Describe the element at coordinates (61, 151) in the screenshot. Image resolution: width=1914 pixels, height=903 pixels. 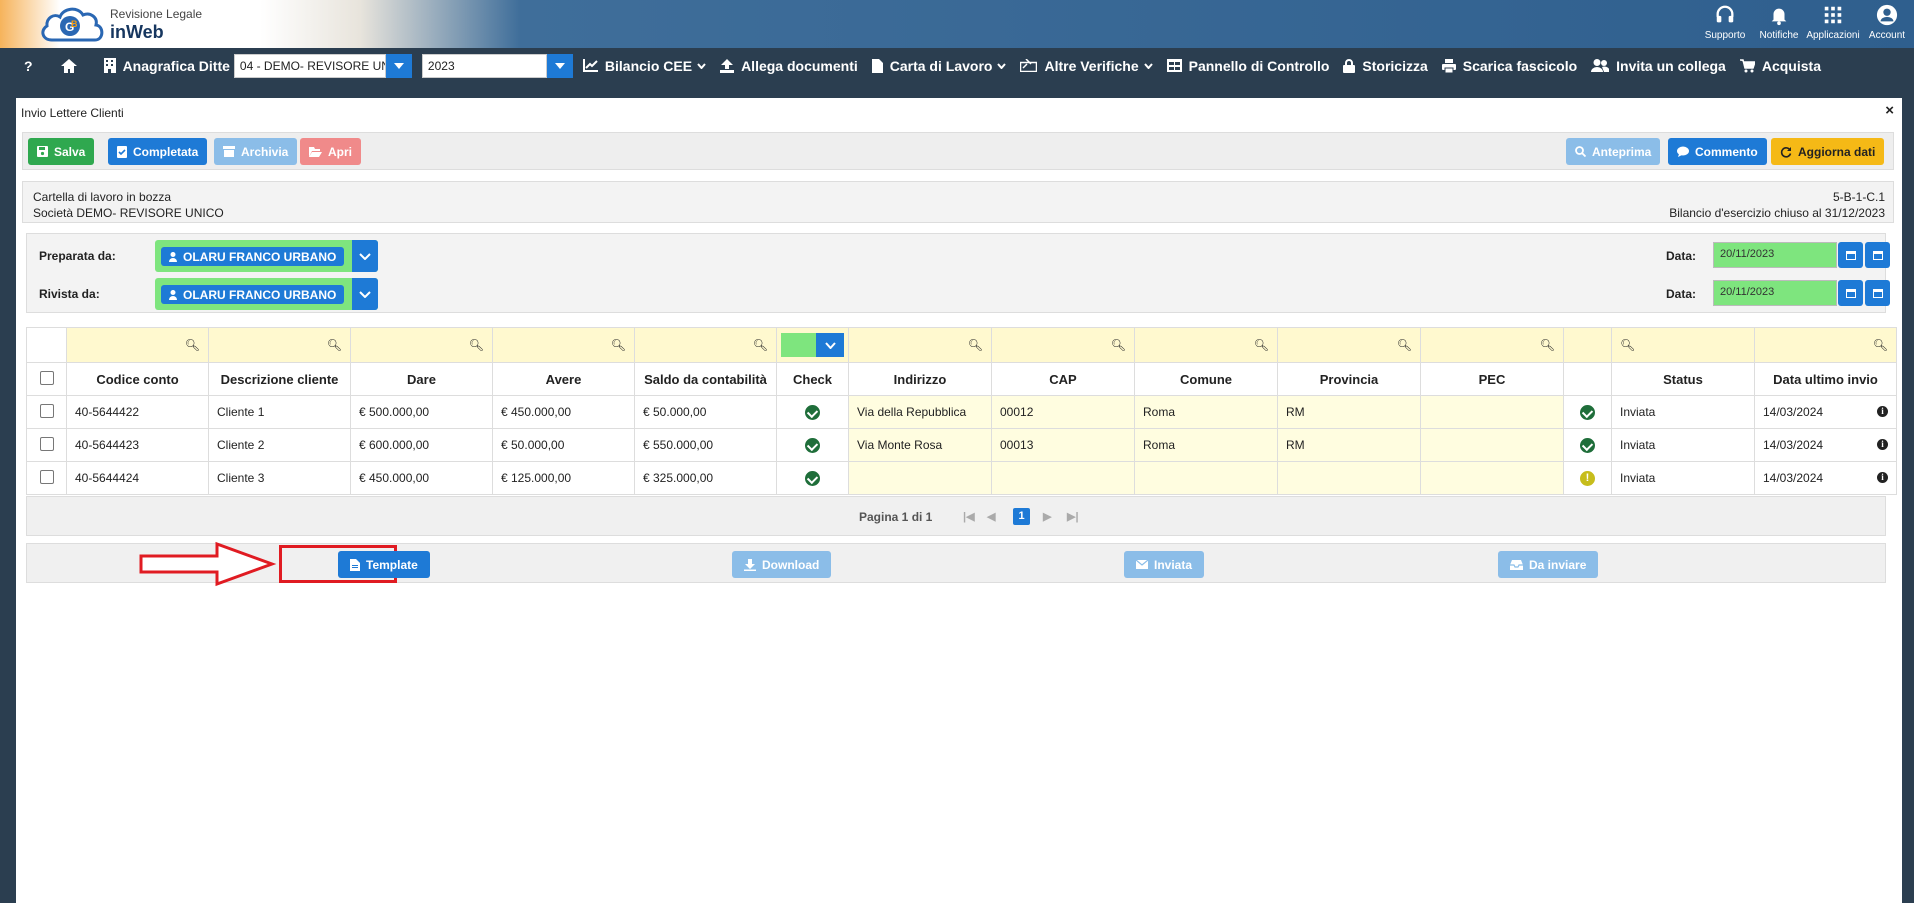
I see `salva-button: Salva` at that location.